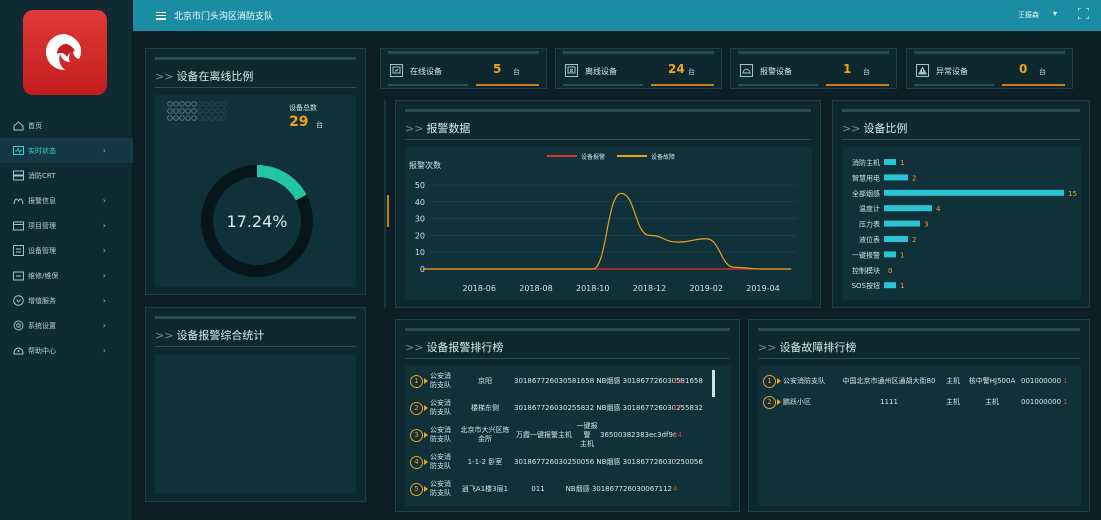 This screenshot has height=520, width=1101. Describe the element at coordinates (416, 462) in the screenshot. I see `rank-badge: 4` at that location.